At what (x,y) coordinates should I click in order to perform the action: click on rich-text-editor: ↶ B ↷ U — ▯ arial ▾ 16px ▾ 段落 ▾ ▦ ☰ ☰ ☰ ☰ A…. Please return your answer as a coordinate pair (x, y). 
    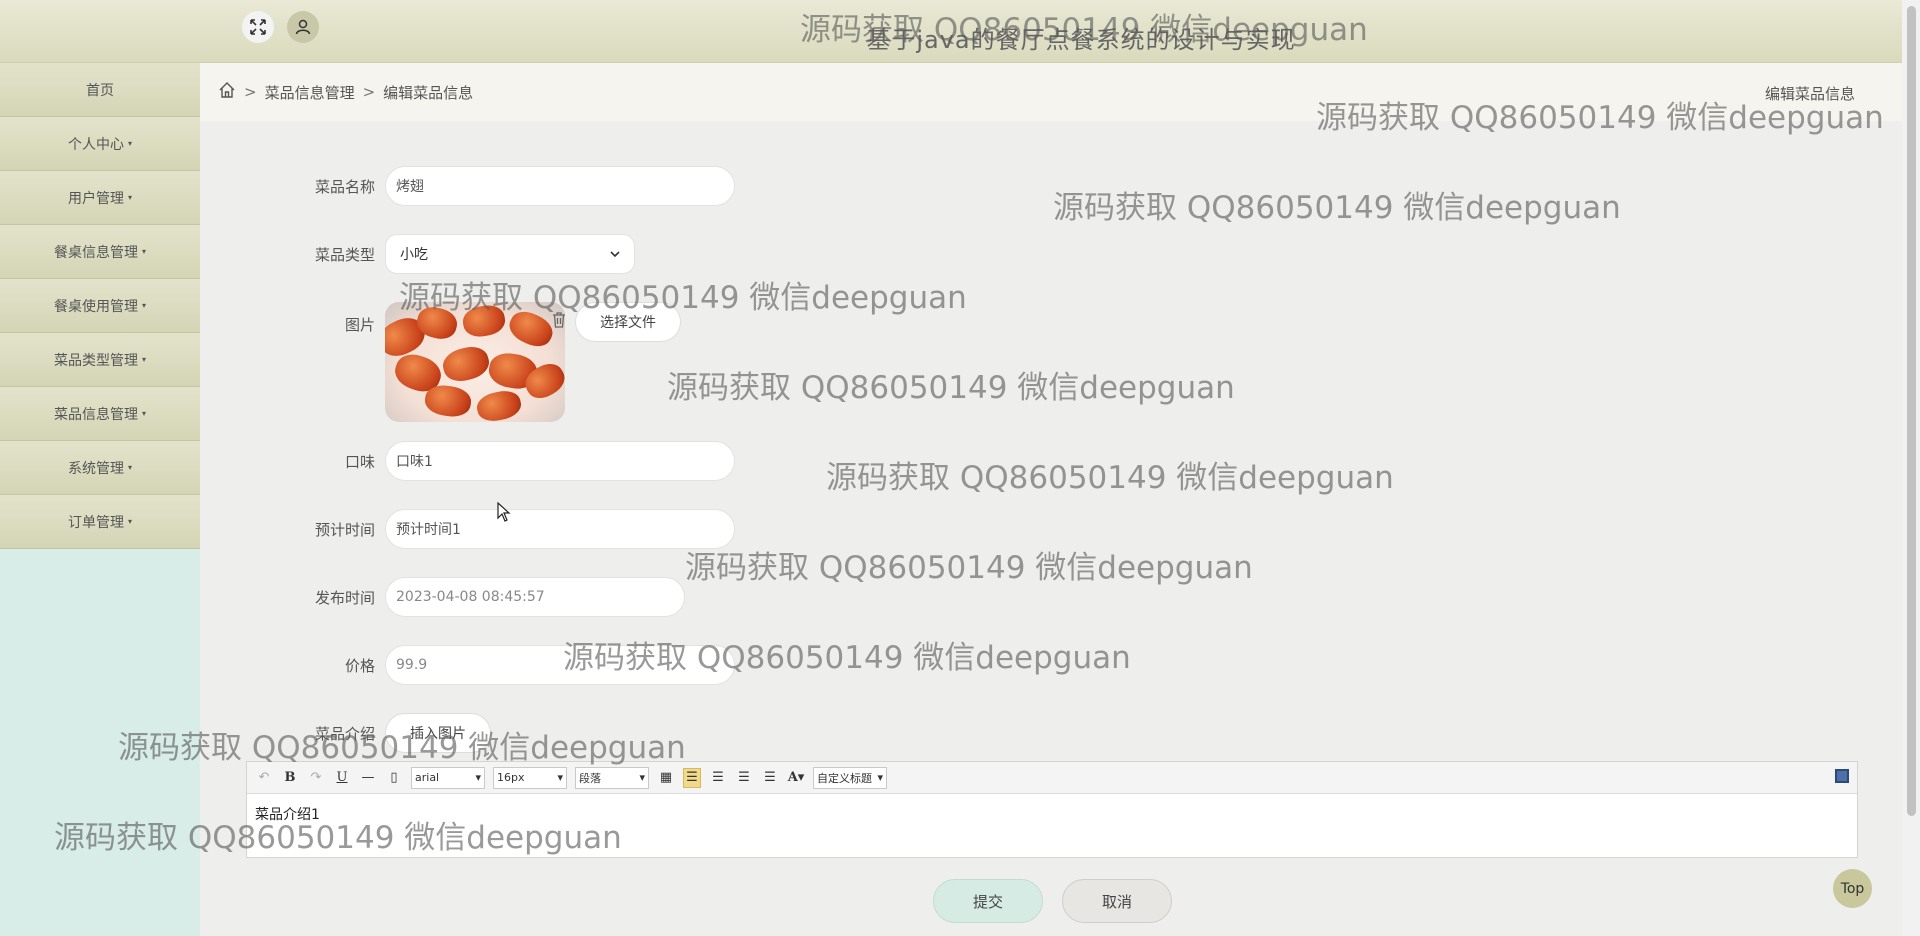
    Looking at the image, I should click on (1052, 809).